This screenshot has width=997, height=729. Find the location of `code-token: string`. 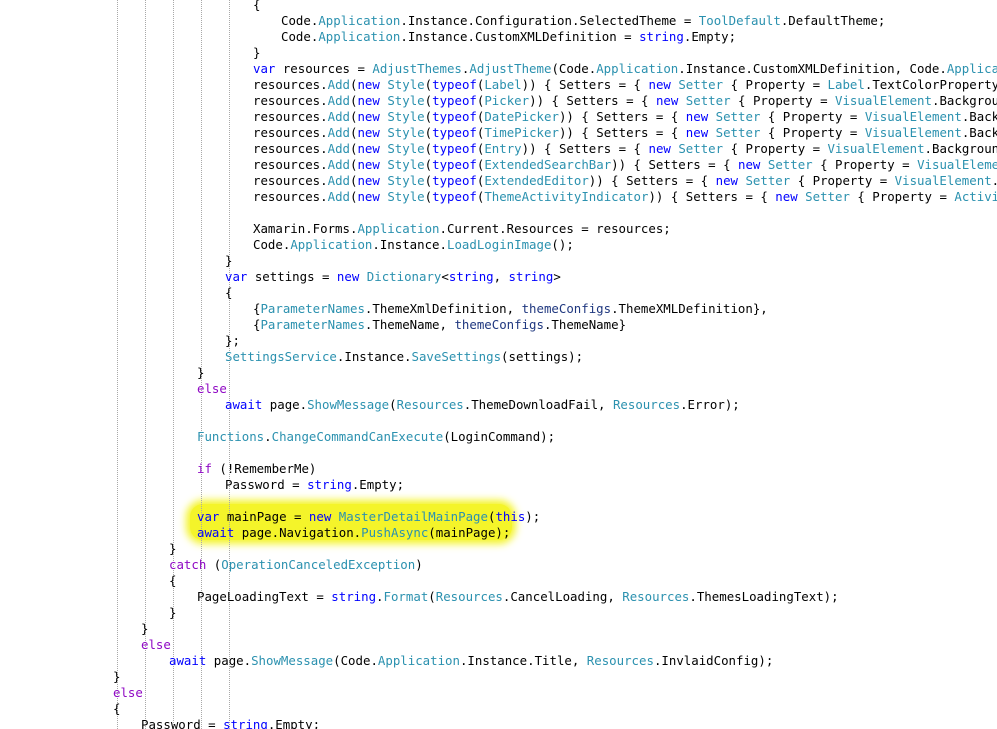

code-token: string is located at coordinates (471, 276).